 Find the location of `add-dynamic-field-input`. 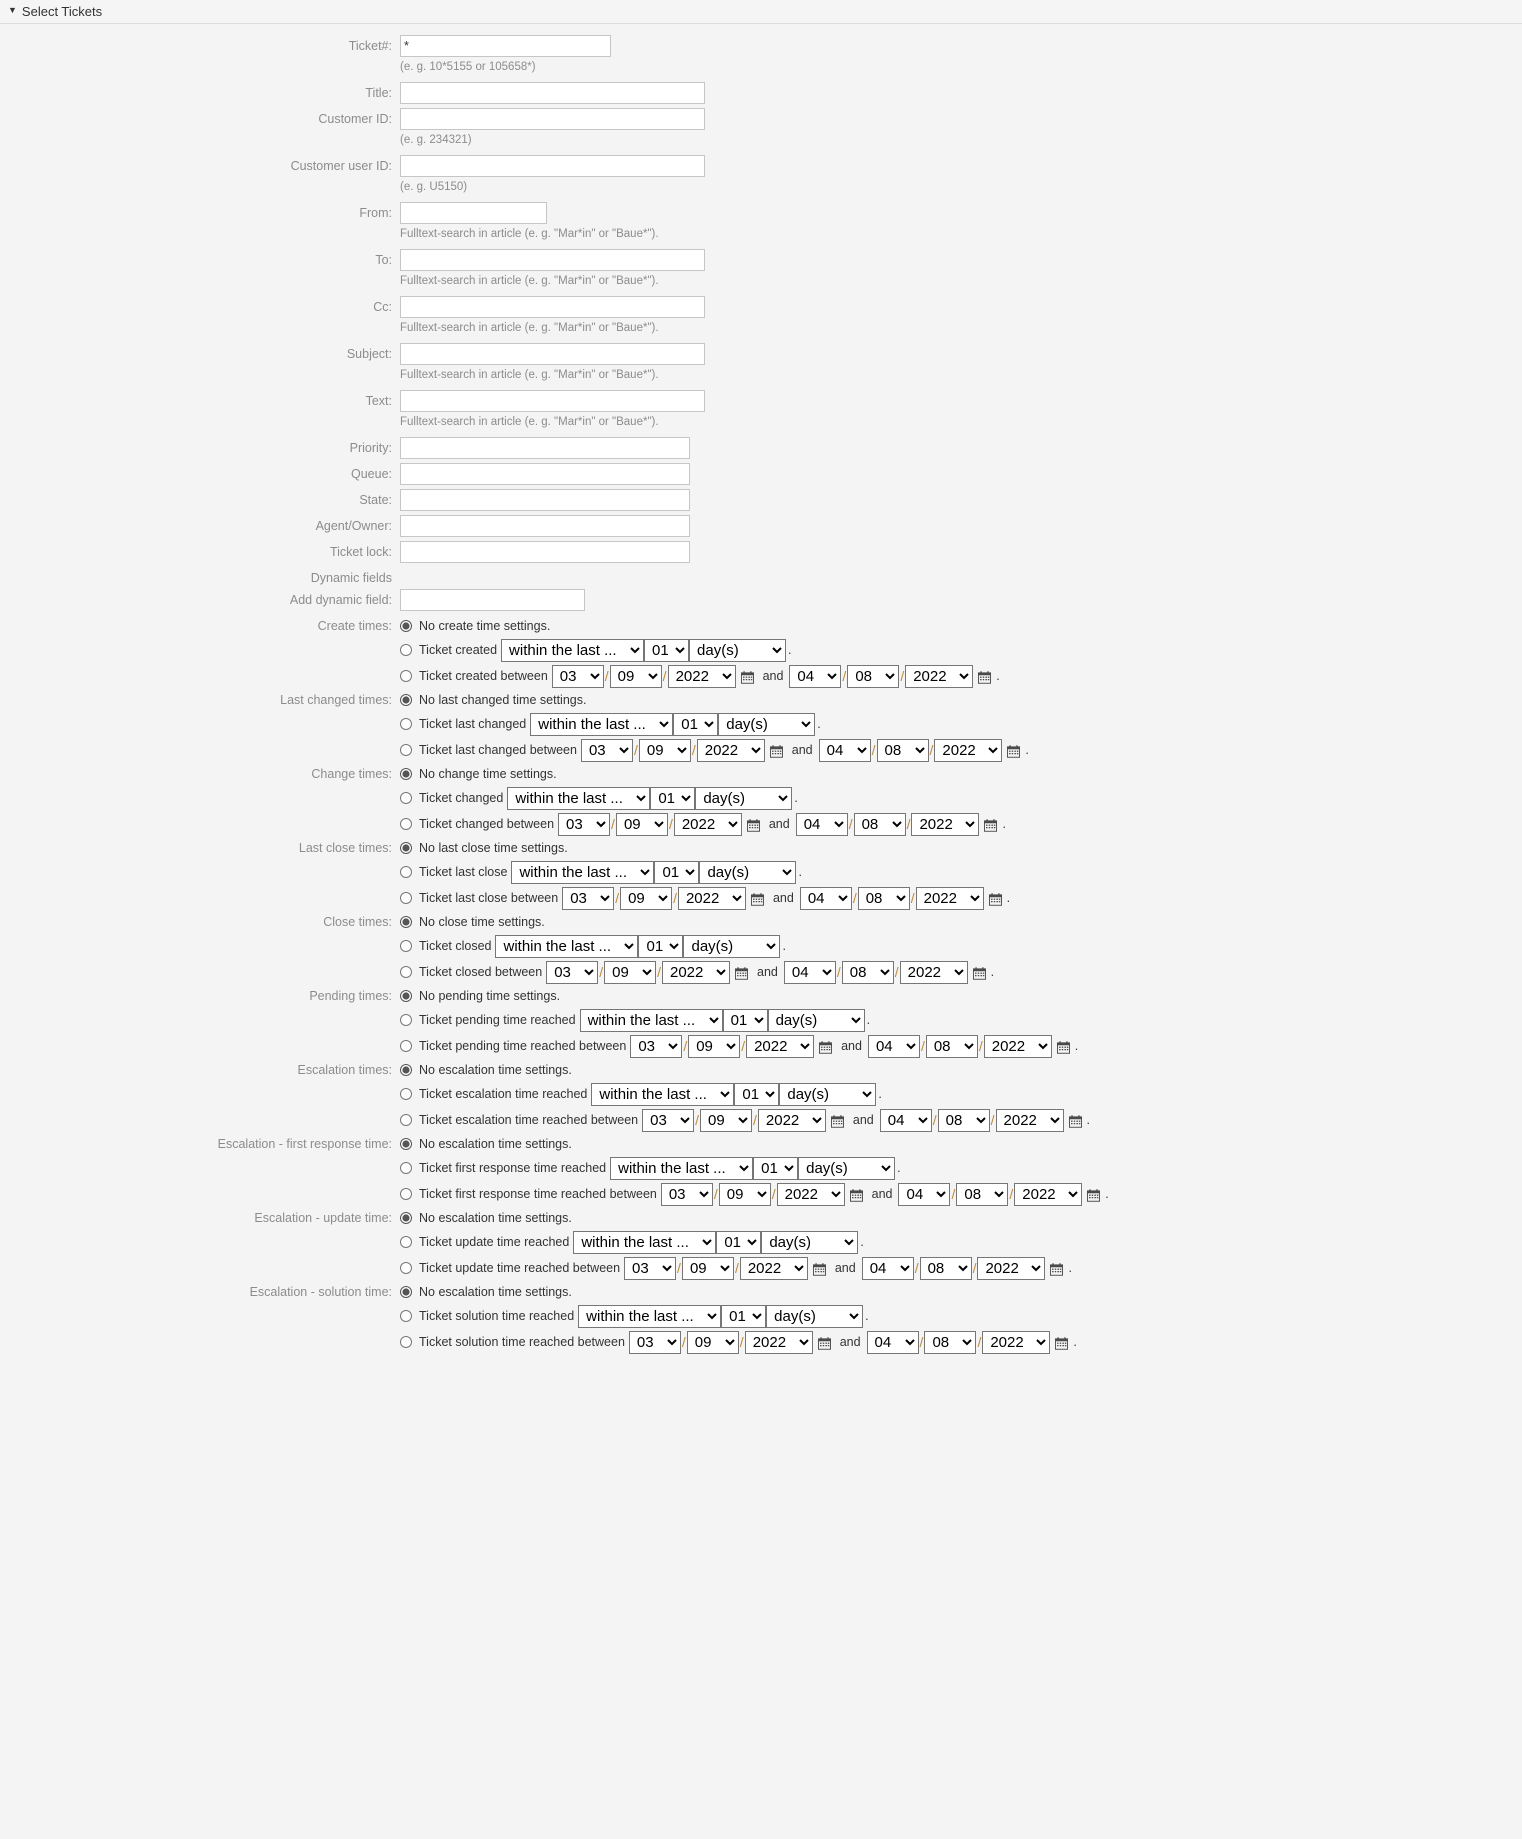

add-dynamic-field-input is located at coordinates (492, 600).